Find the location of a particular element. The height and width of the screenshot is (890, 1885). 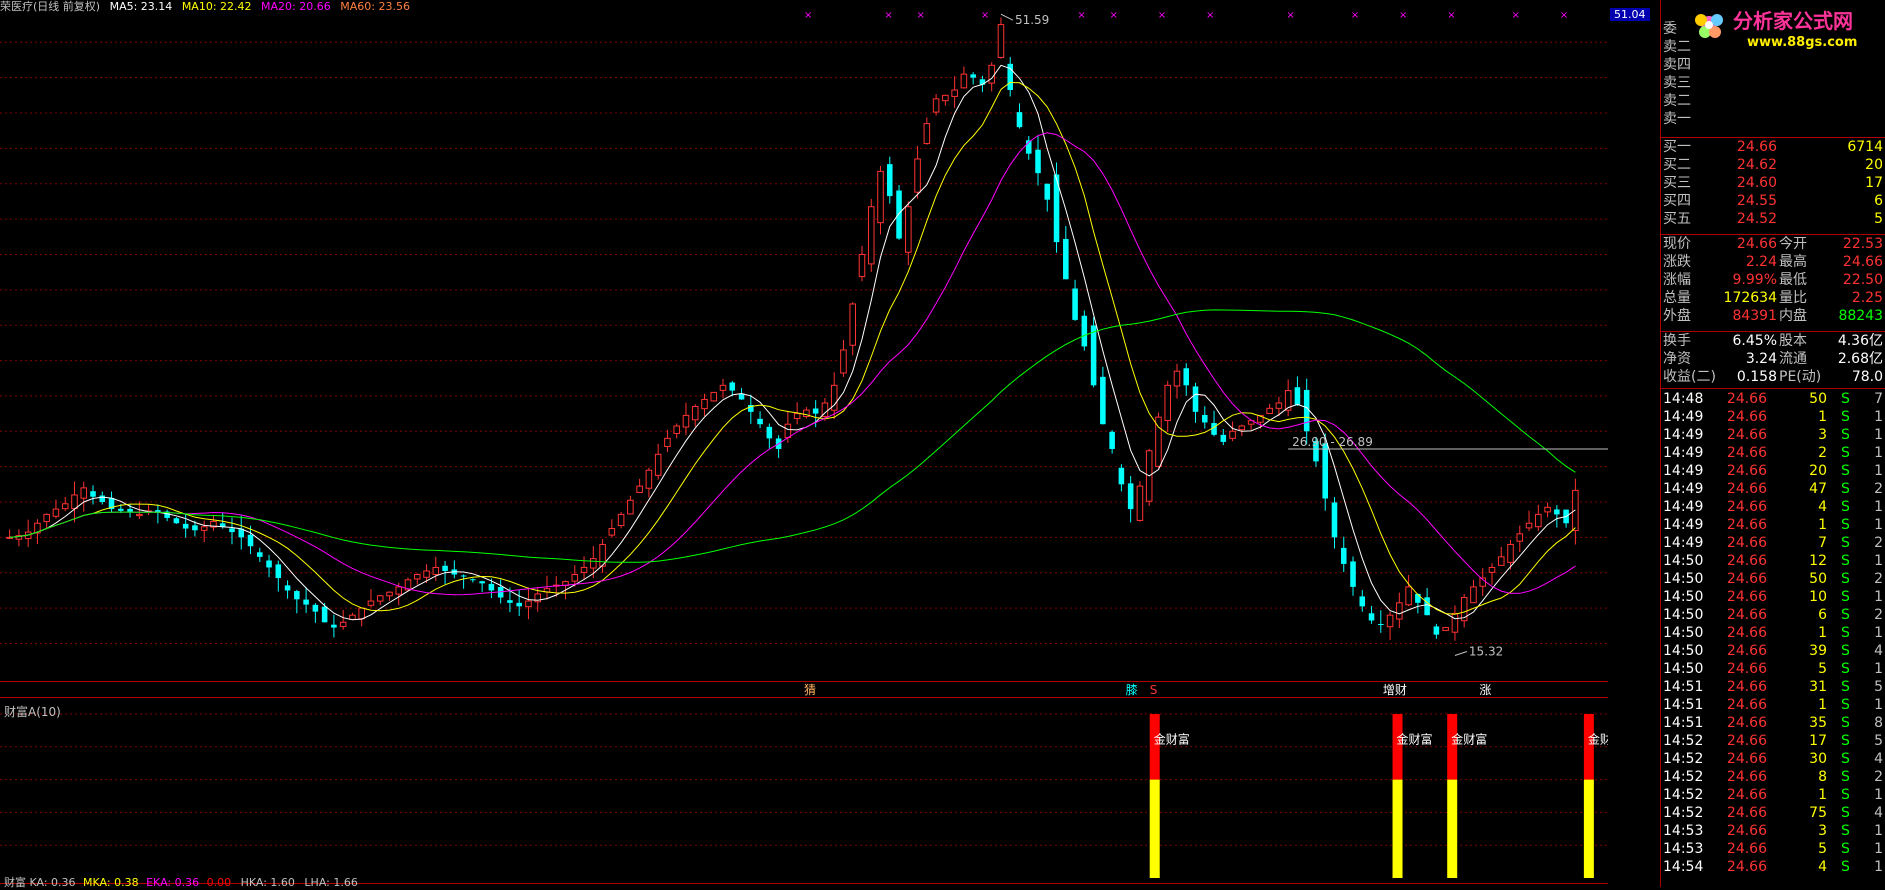

buy-row: 买四 24.55 6 is located at coordinates (1773, 201).